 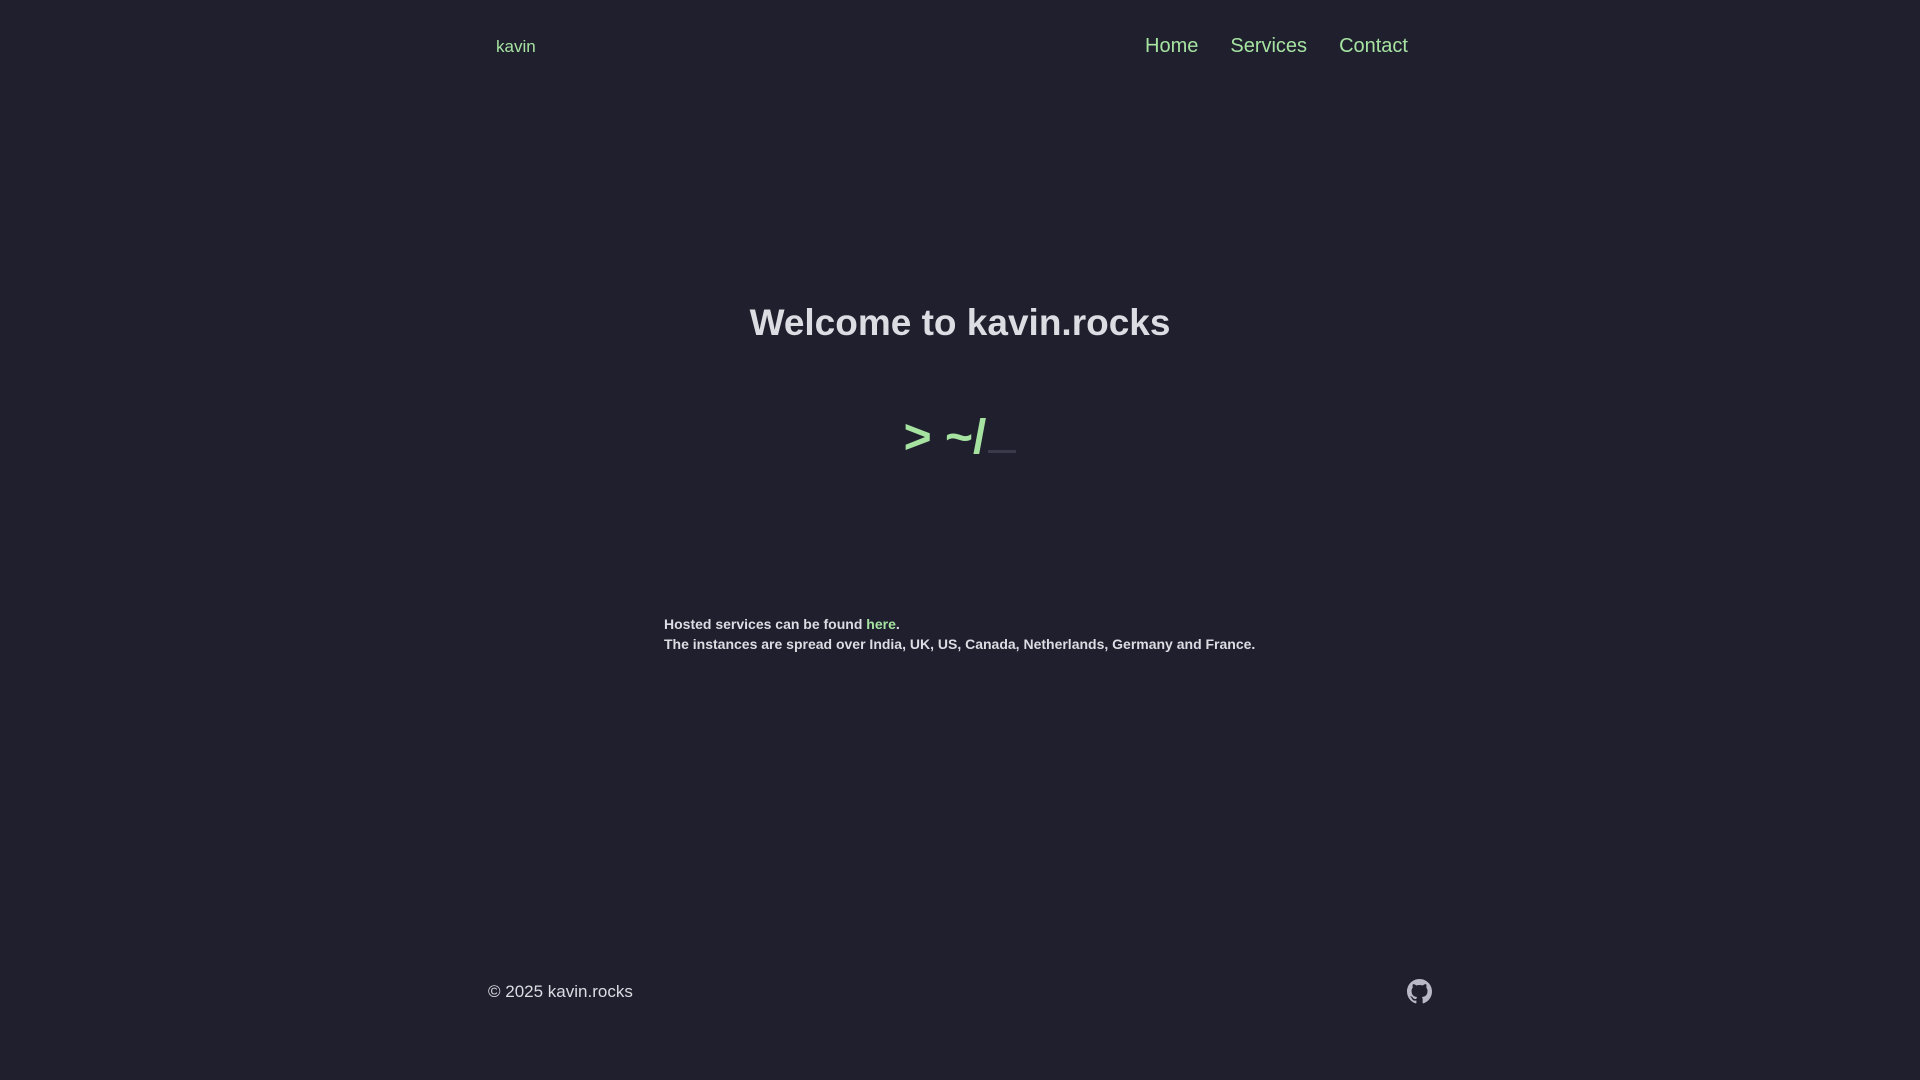 I want to click on services-info-line-1: Hosted services can be found here., so click(x=959, y=624).